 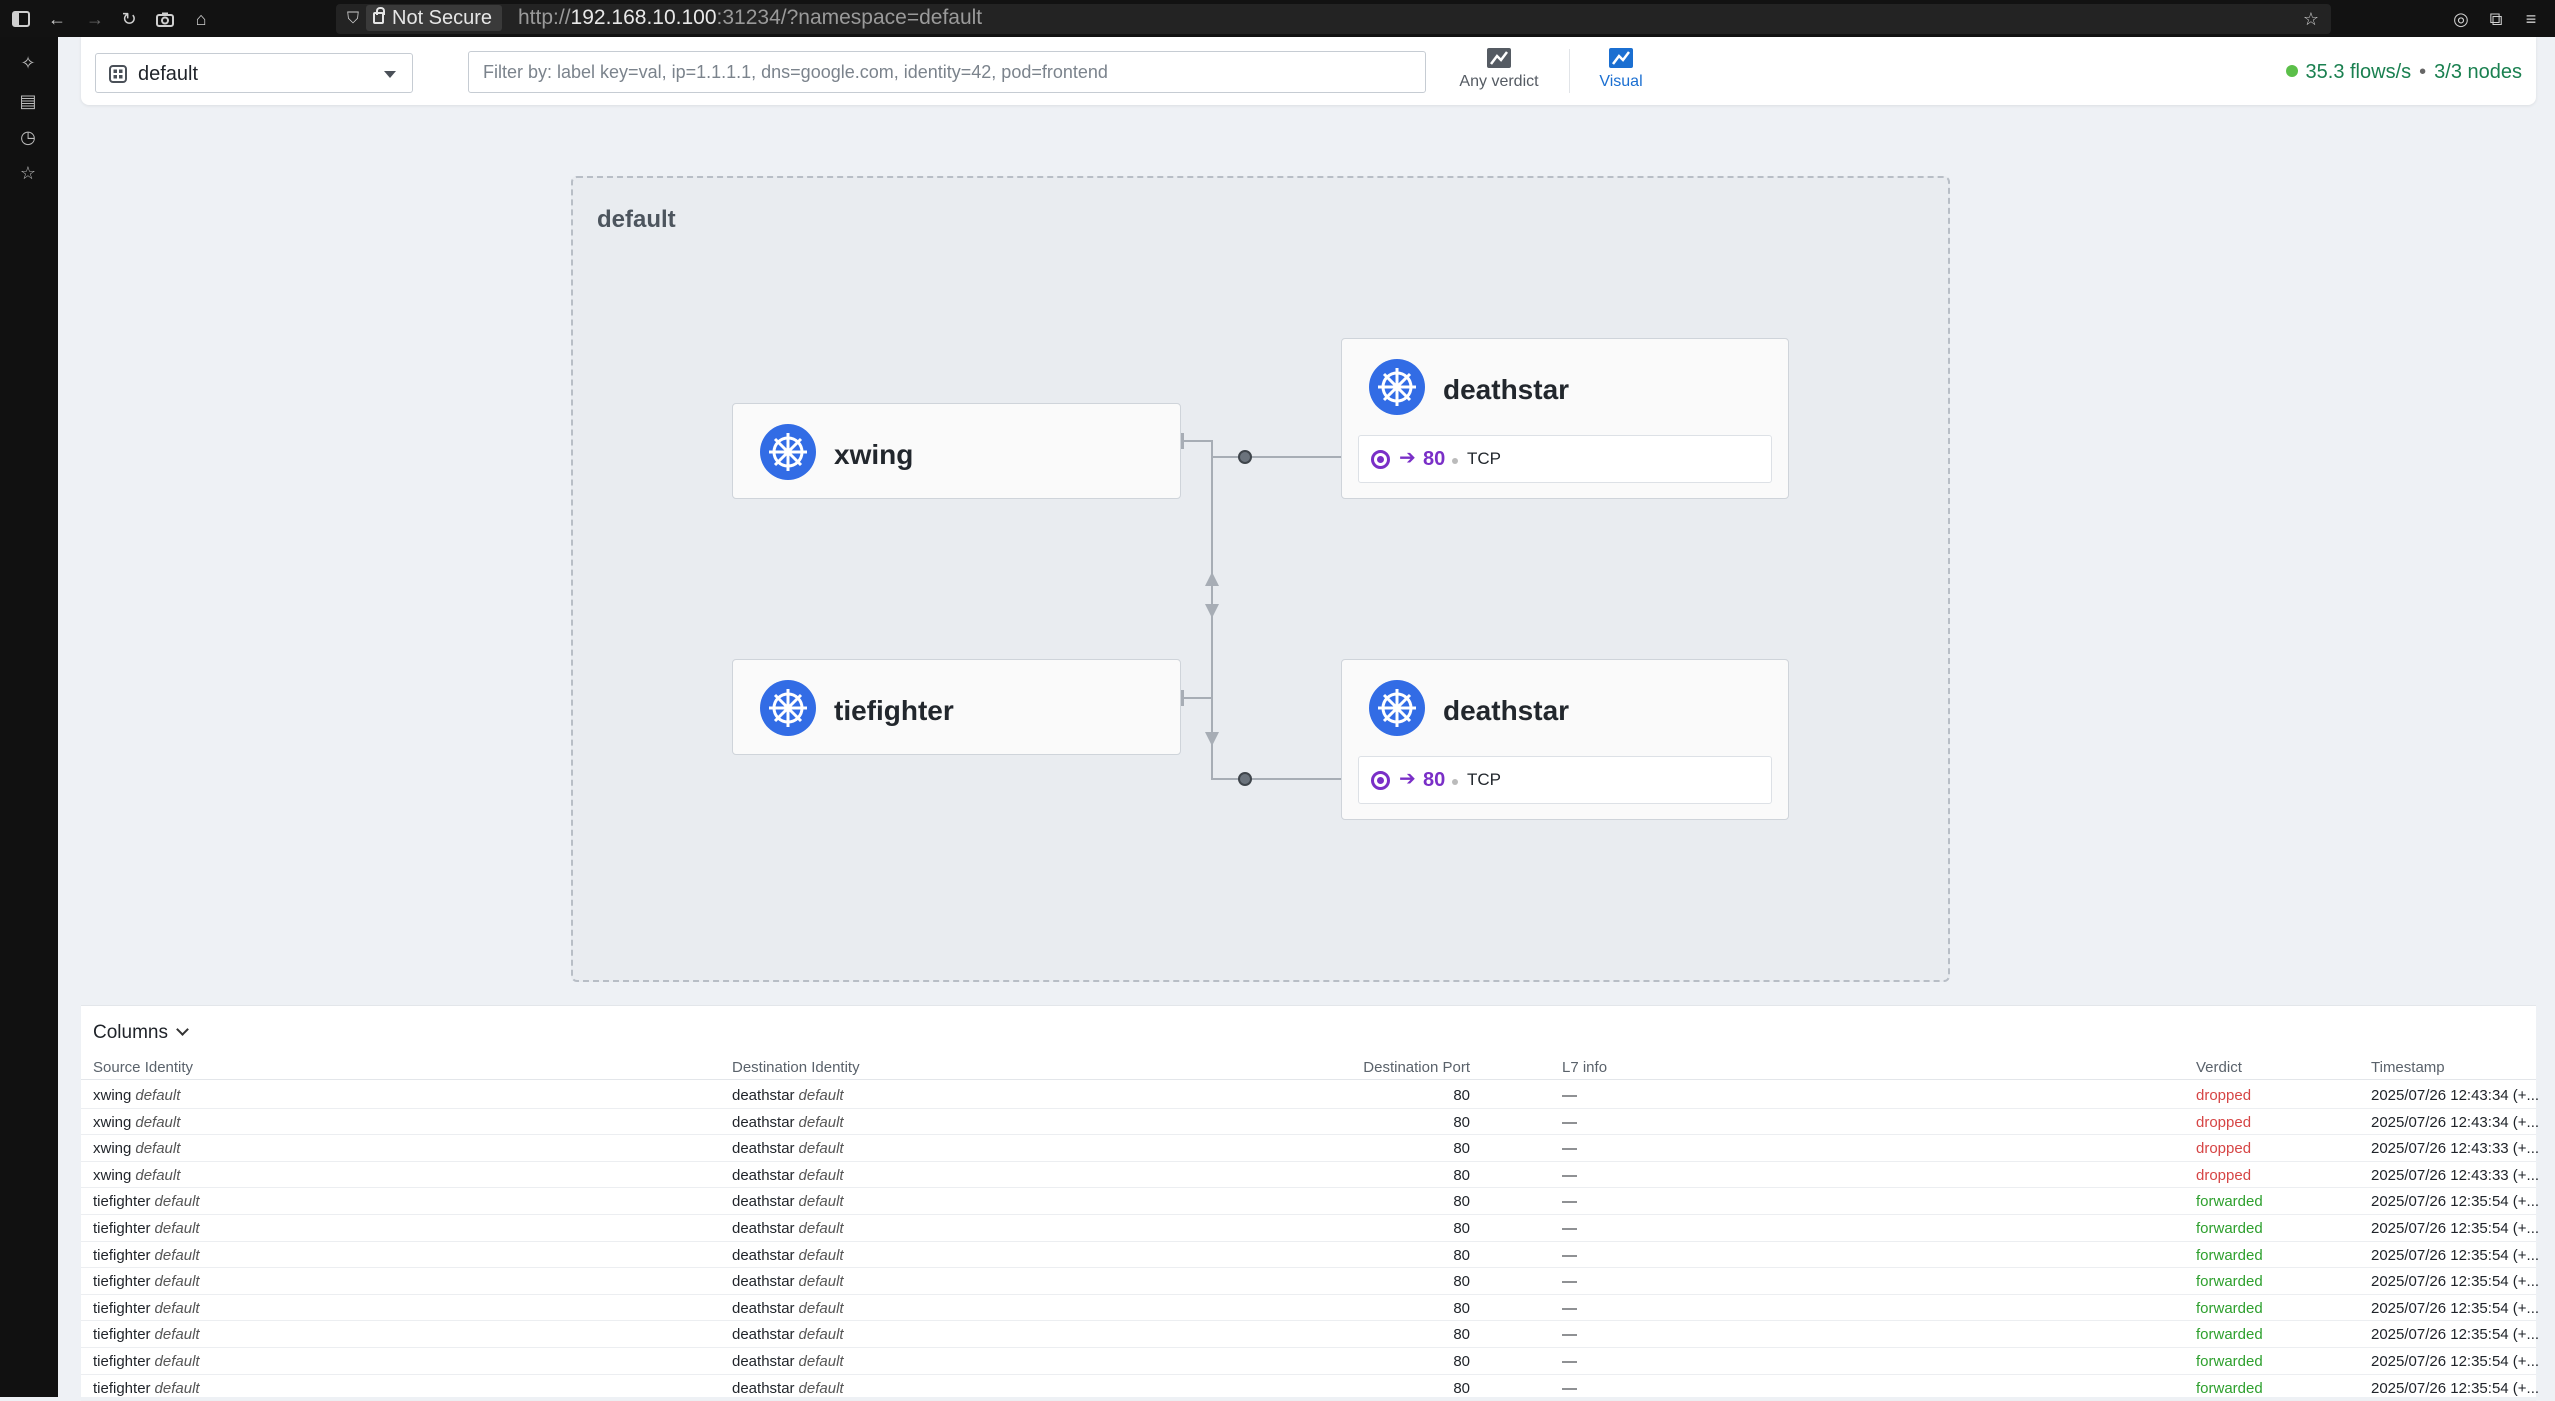 I want to click on header-l7: L7 info, so click(x=1584, y=1067).